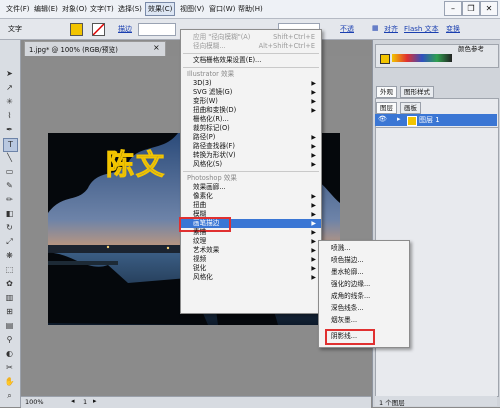 Image resolution: width=500 pixels, height=408 pixels. Describe the element at coordinates (9, 382) in the screenshot. I see `hand-tool-icon: ✋` at that location.